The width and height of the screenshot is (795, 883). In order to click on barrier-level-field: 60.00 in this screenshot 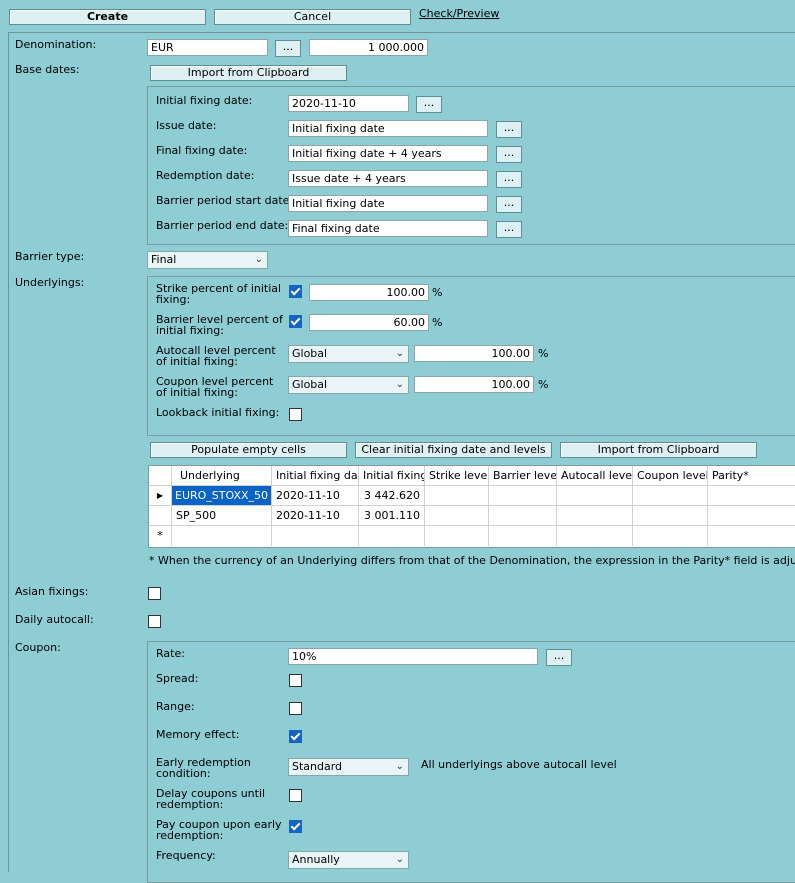, I will do `click(369, 322)`.